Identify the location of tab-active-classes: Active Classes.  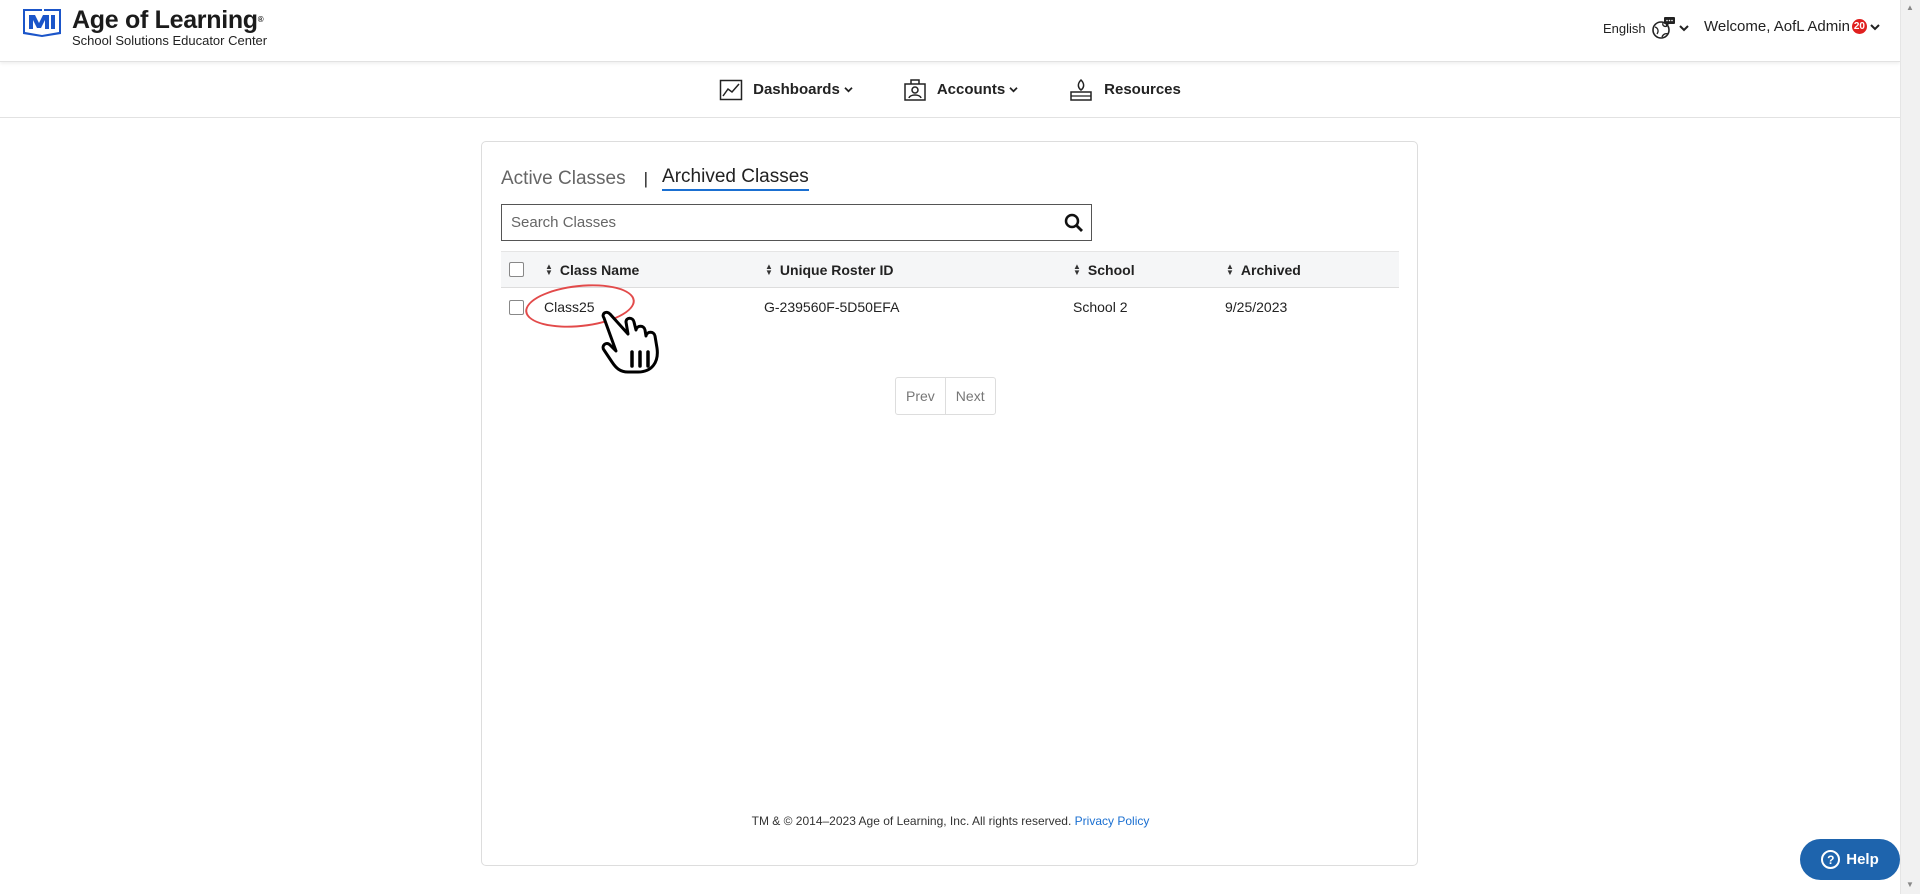
(563, 179).